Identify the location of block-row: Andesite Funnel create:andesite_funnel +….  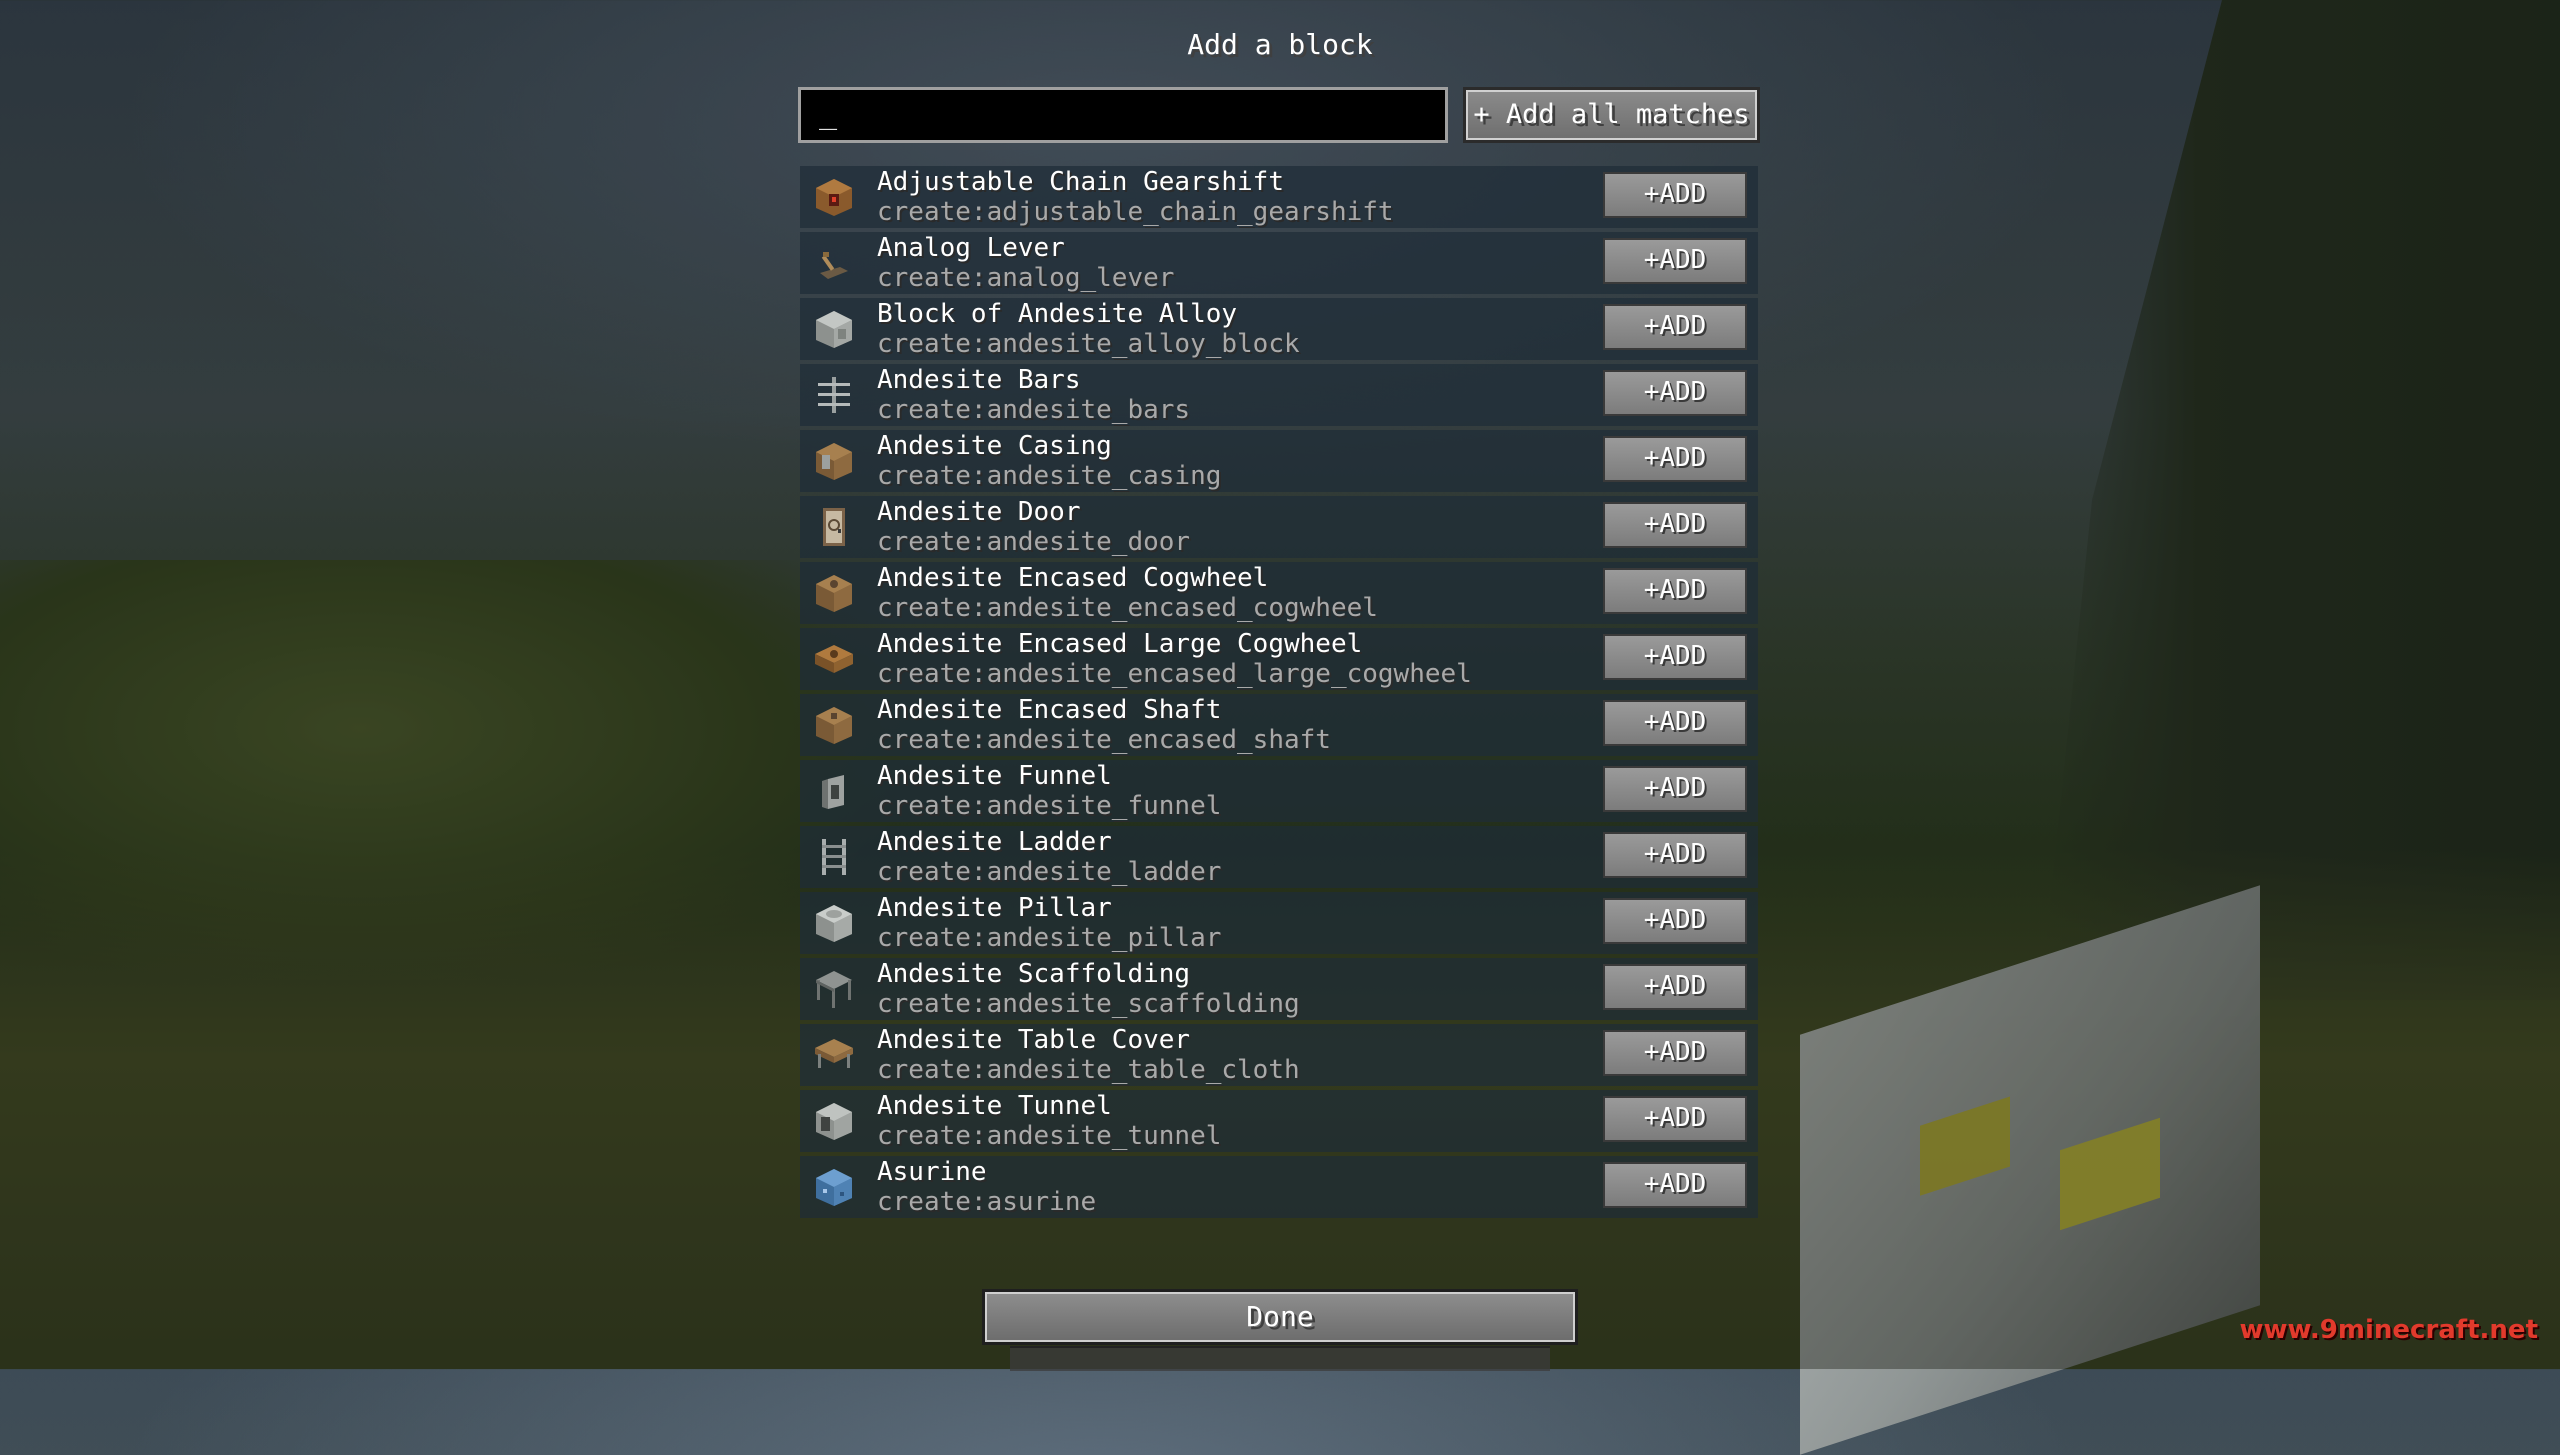
(1279, 791).